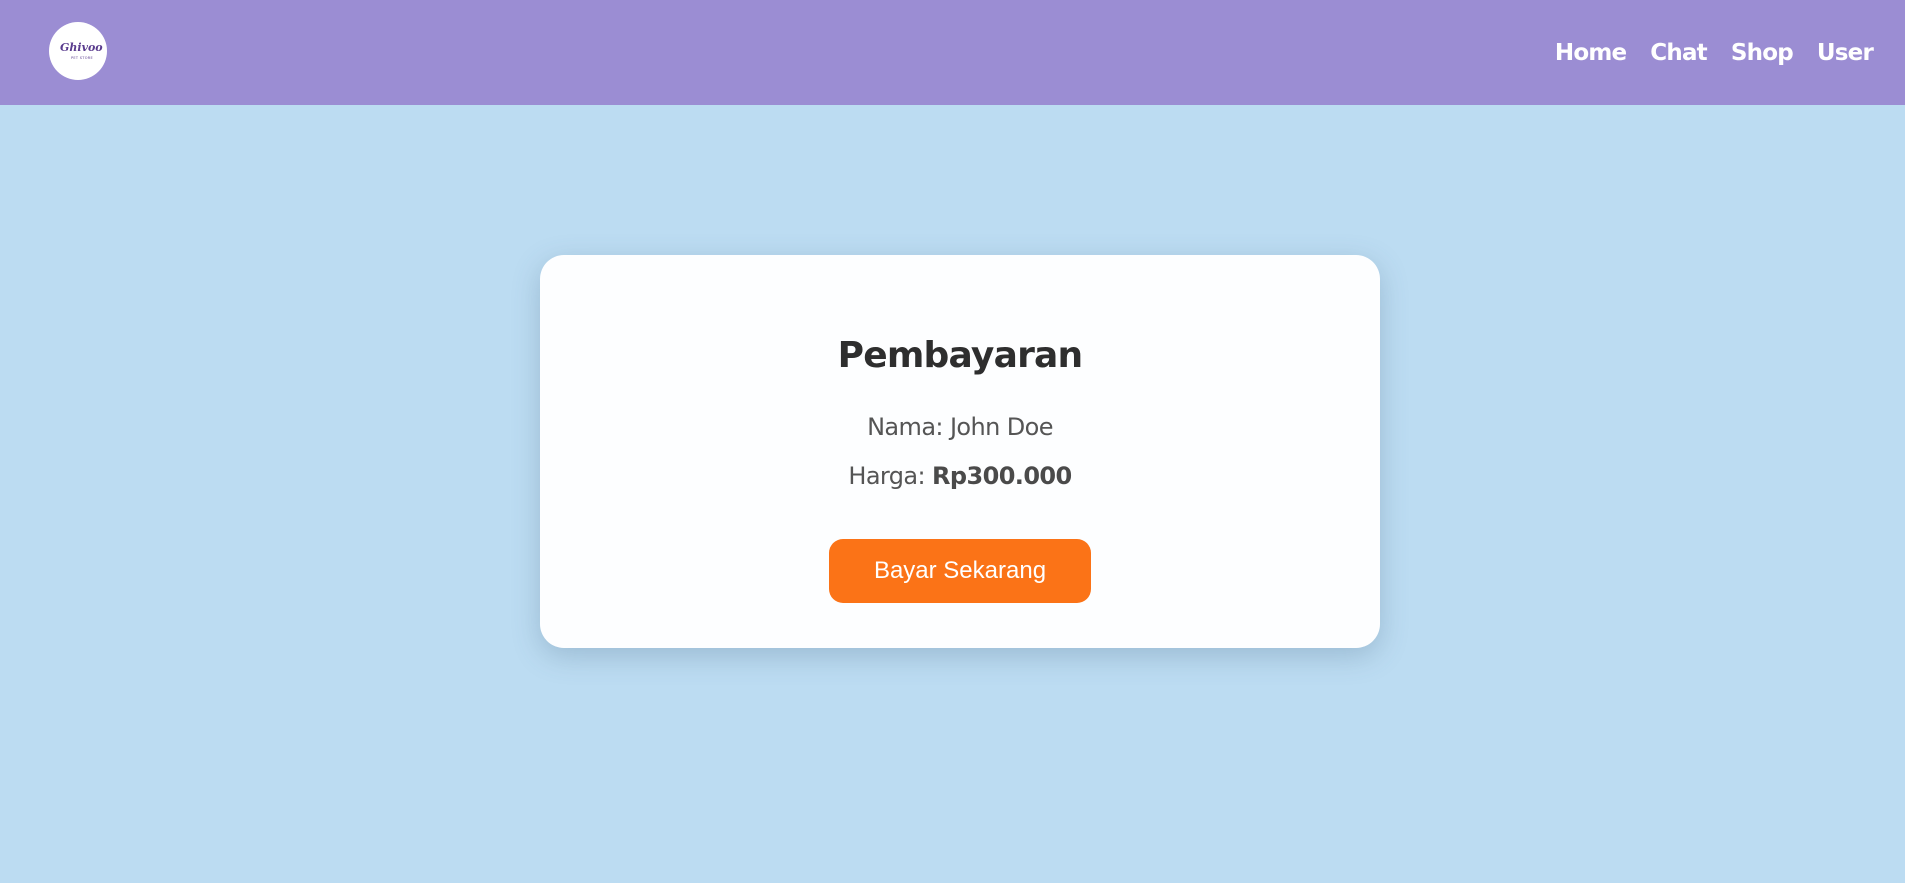 This screenshot has height=883, width=1905. What do you see at coordinates (81, 47) in the screenshot?
I see `logo-wordmark: Ghivoo` at bounding box center [81, 47].